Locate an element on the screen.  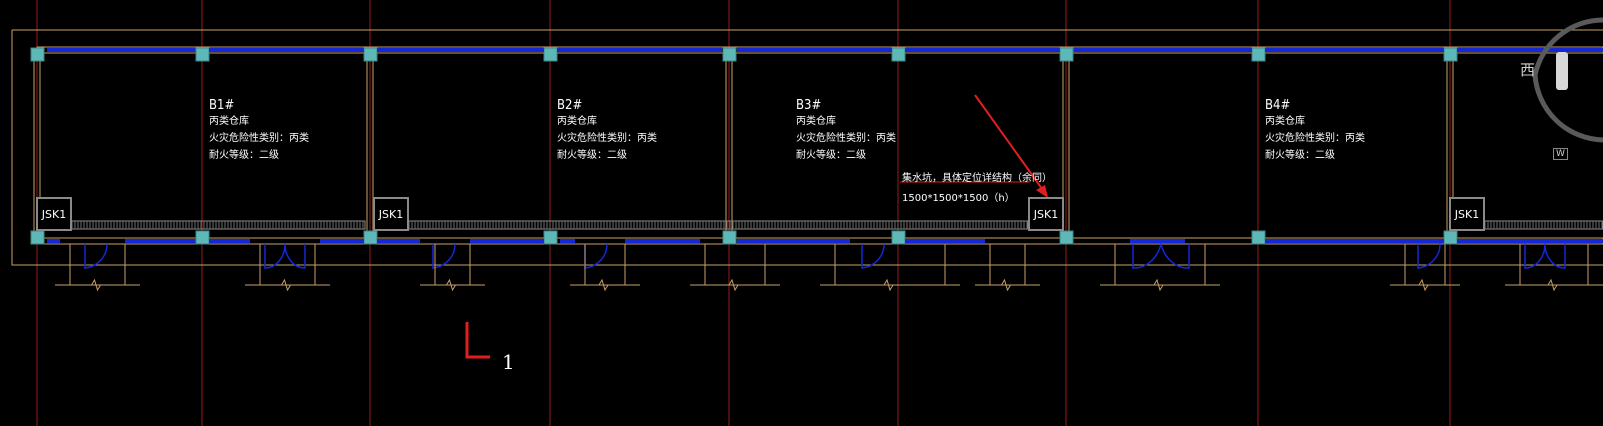
viewcube-ring is located at coordinates (1567, 80).